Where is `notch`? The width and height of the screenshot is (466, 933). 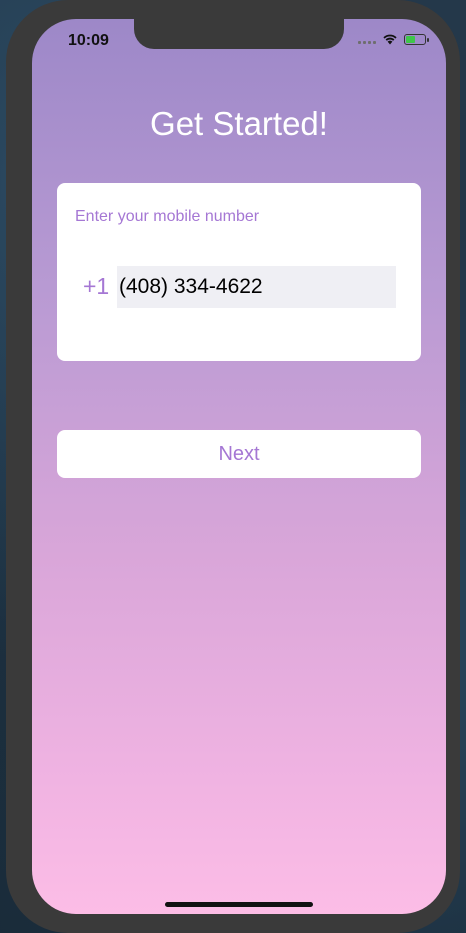
notch is located at coordinates (239, 34).